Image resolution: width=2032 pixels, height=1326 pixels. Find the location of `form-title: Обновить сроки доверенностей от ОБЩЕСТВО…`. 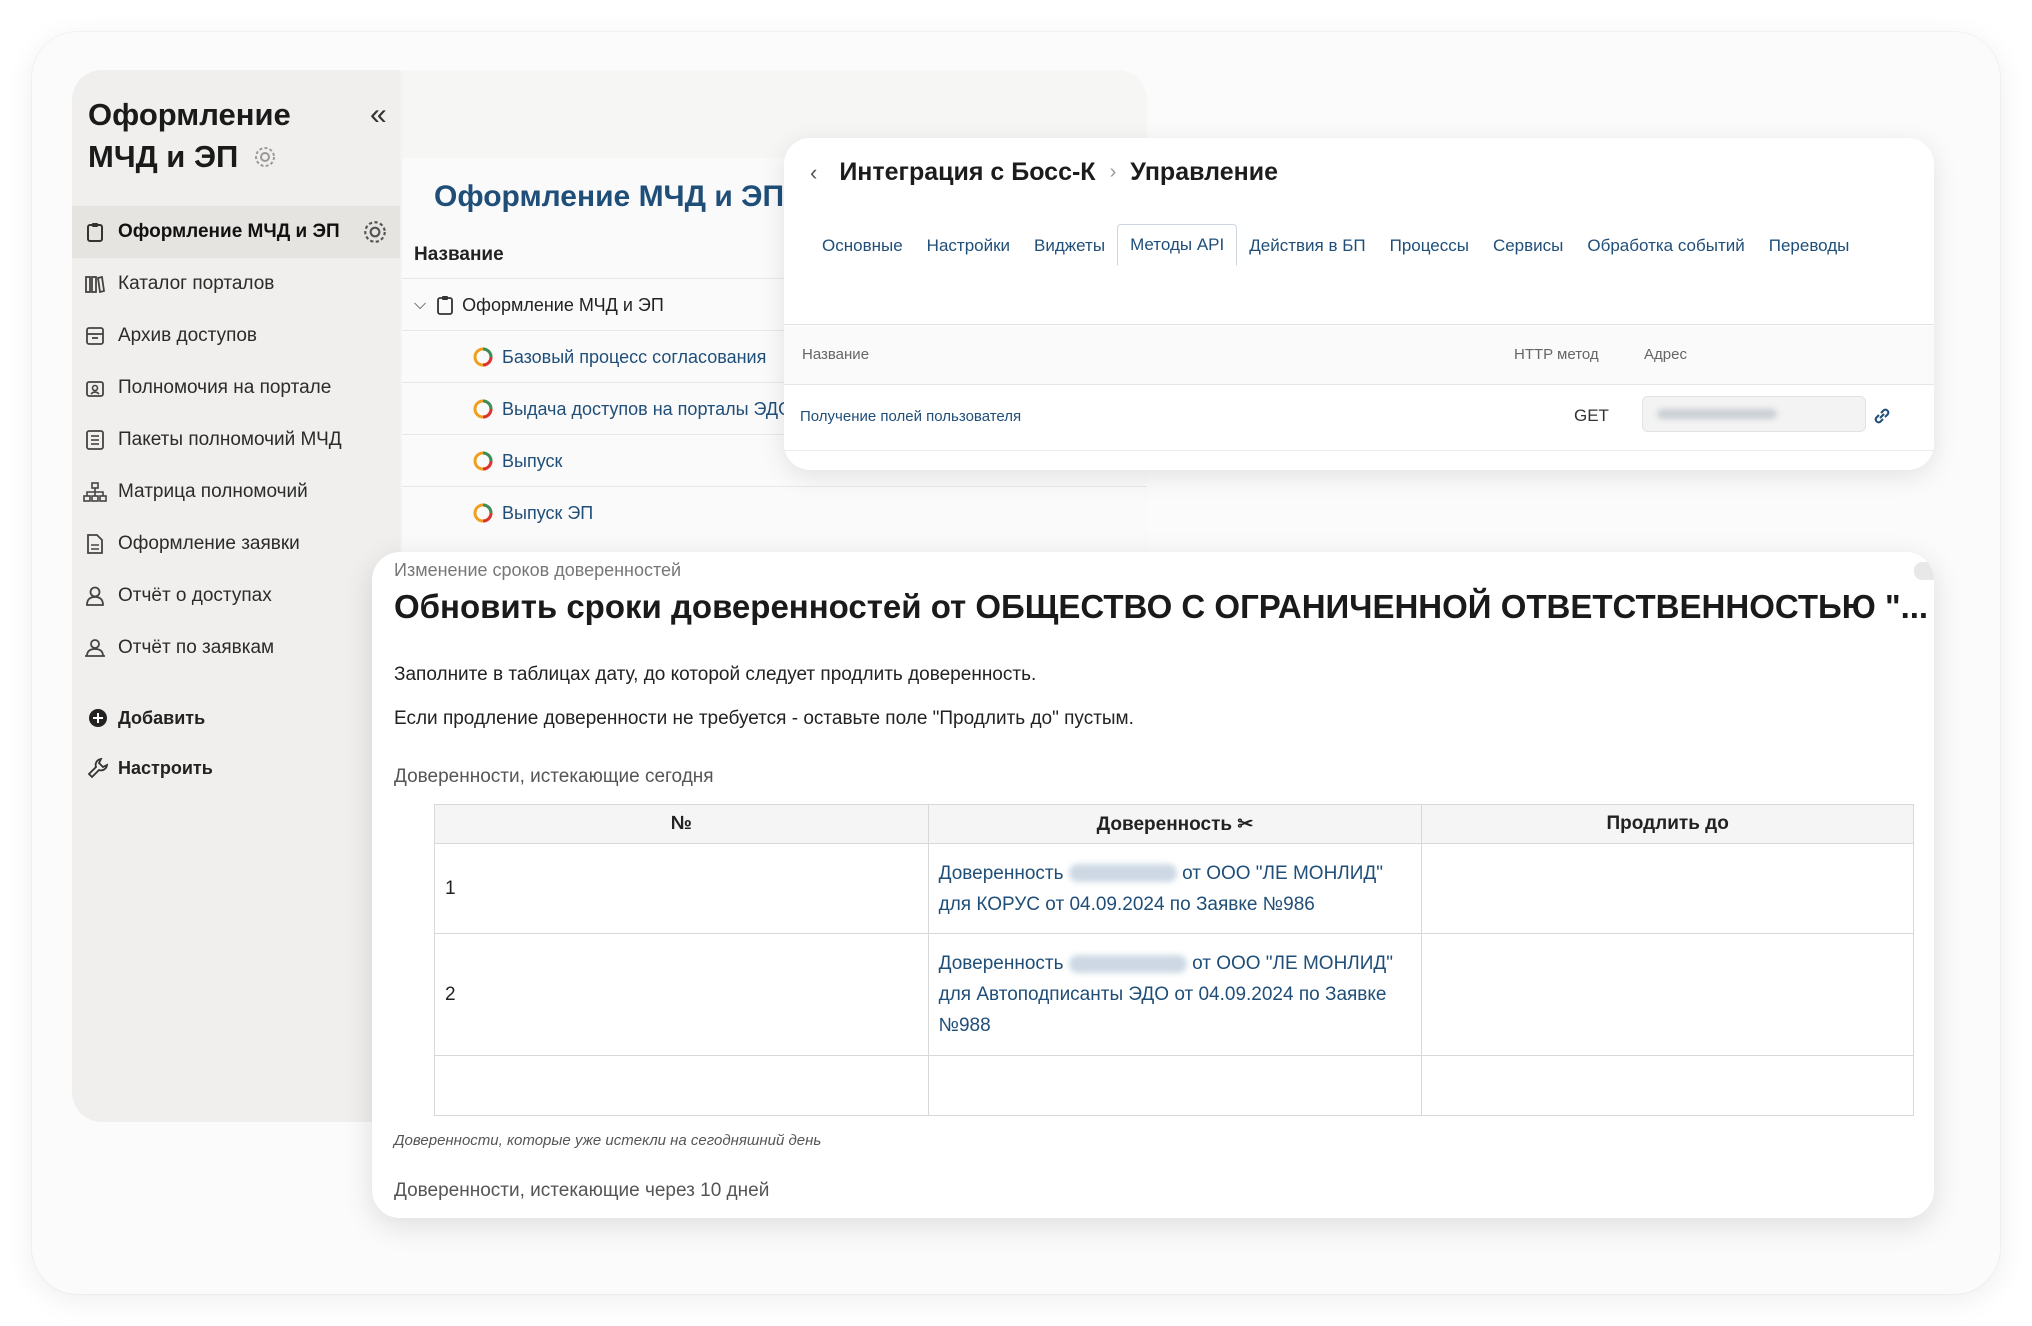

form-title: Обновить сроки доверенностей от ОБЩЕСТВО… is located at coordinates (1161, 606).